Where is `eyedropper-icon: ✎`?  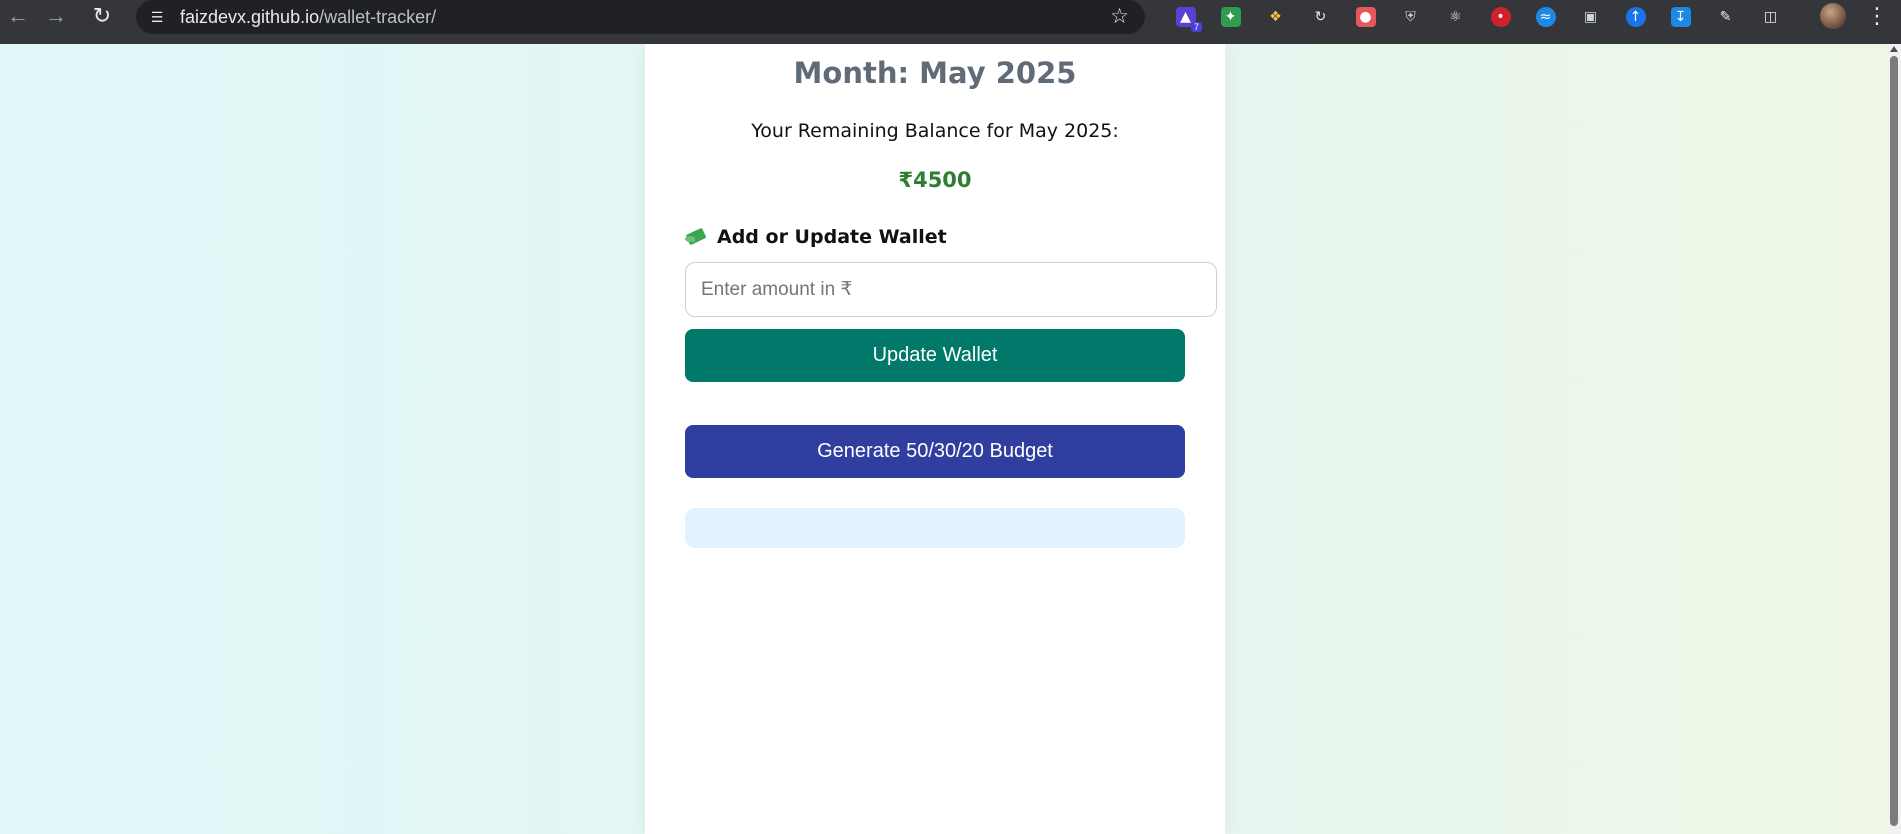
eyedropper-icon: ✎ is located at coordinates (1725, 17).